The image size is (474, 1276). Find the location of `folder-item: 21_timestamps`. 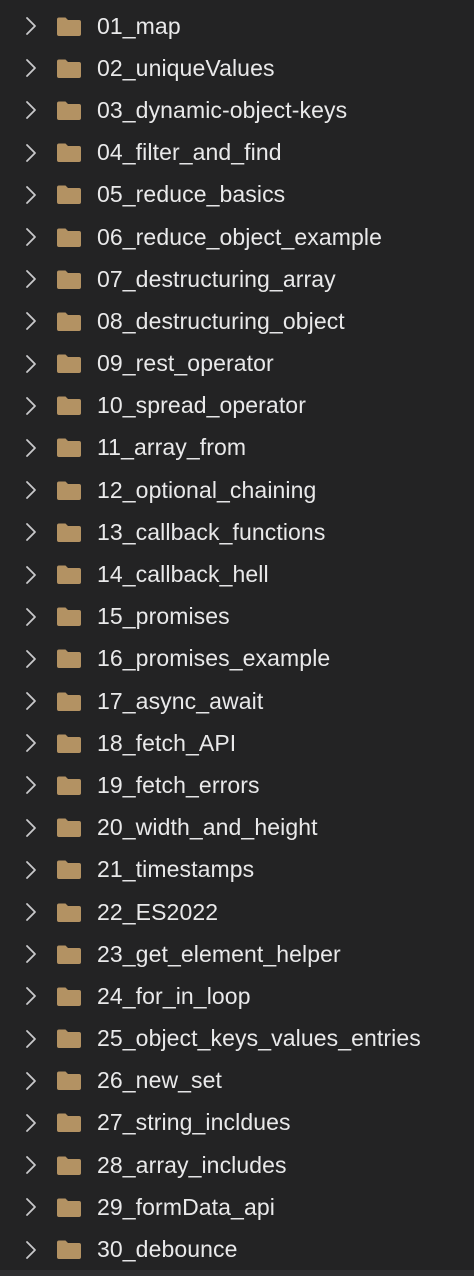

folder-item: 21_timestamps is located at coordinates (237, 870).